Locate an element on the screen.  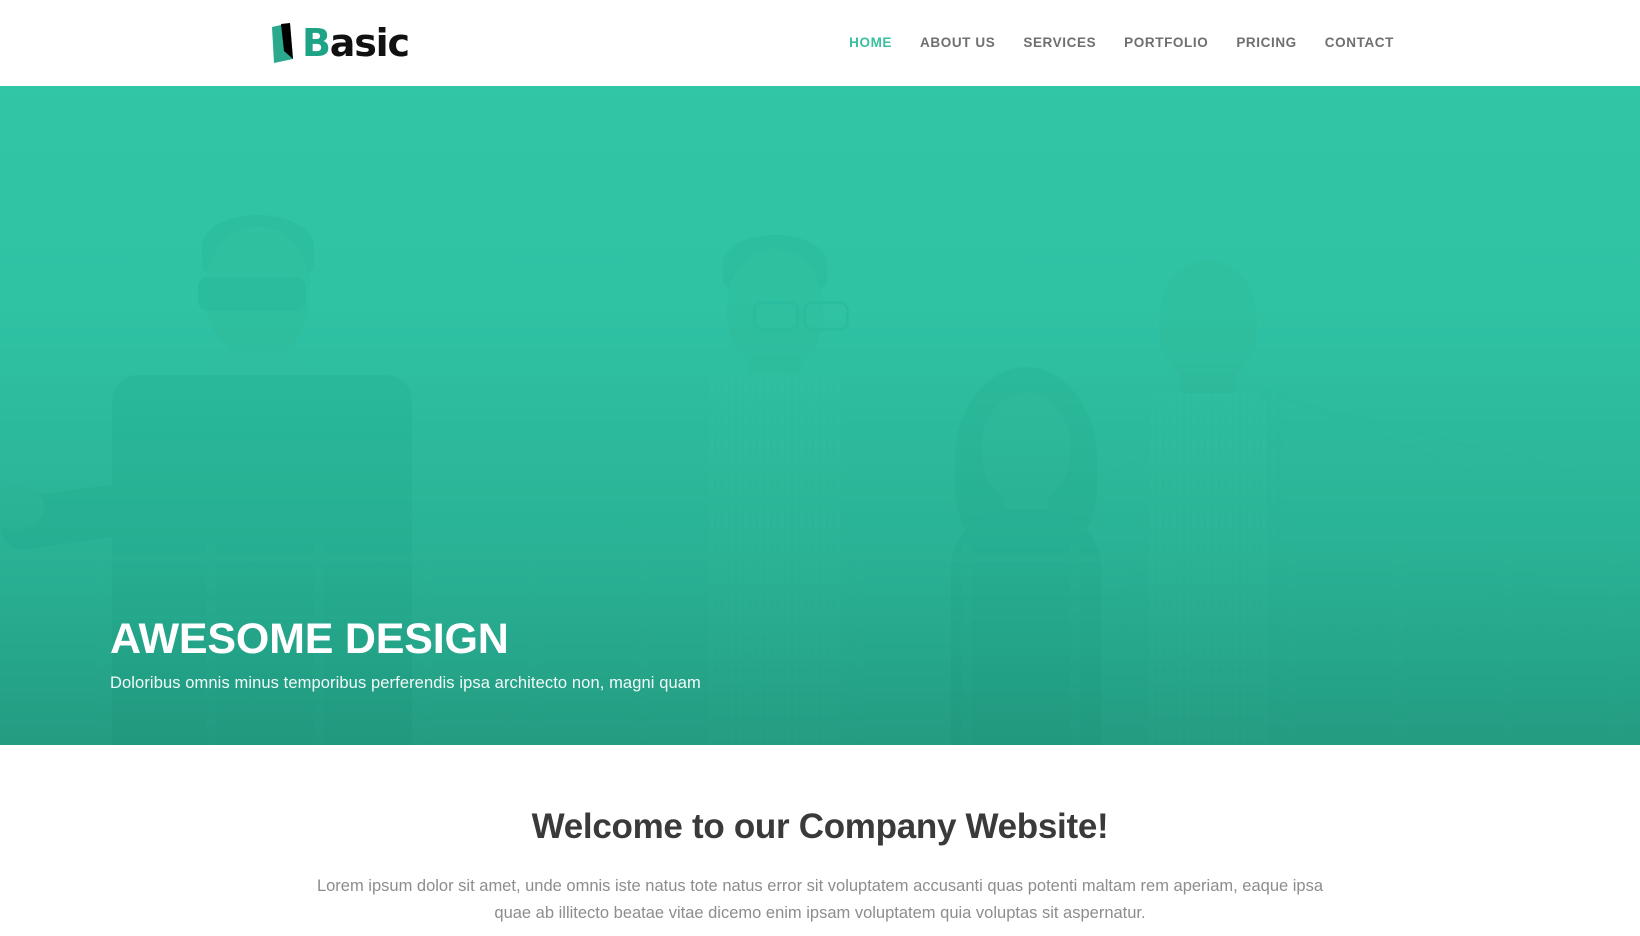
brand-text: Basic is located at coordinates (356, 43).